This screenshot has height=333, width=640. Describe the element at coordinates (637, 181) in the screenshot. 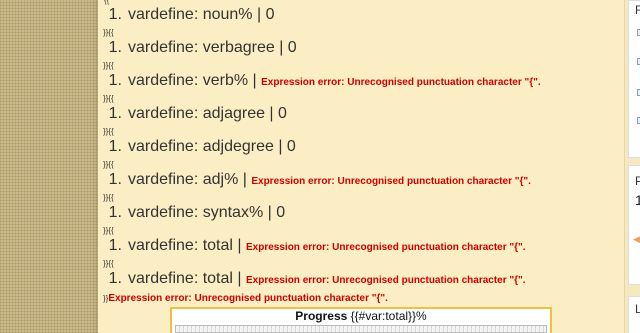

I see `sidebar-heading-letter: P` at that location.